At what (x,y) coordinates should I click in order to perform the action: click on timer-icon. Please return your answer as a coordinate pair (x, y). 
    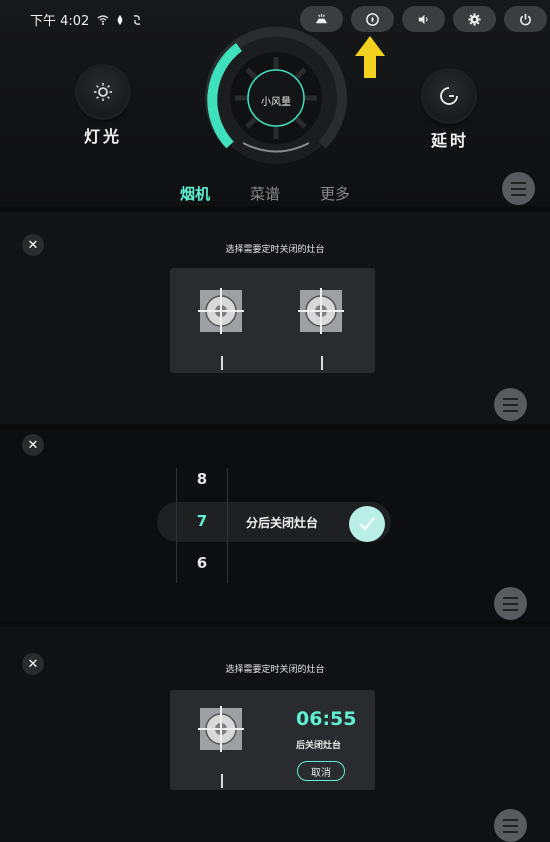
    Looking at the image, I should click on (372, 19).